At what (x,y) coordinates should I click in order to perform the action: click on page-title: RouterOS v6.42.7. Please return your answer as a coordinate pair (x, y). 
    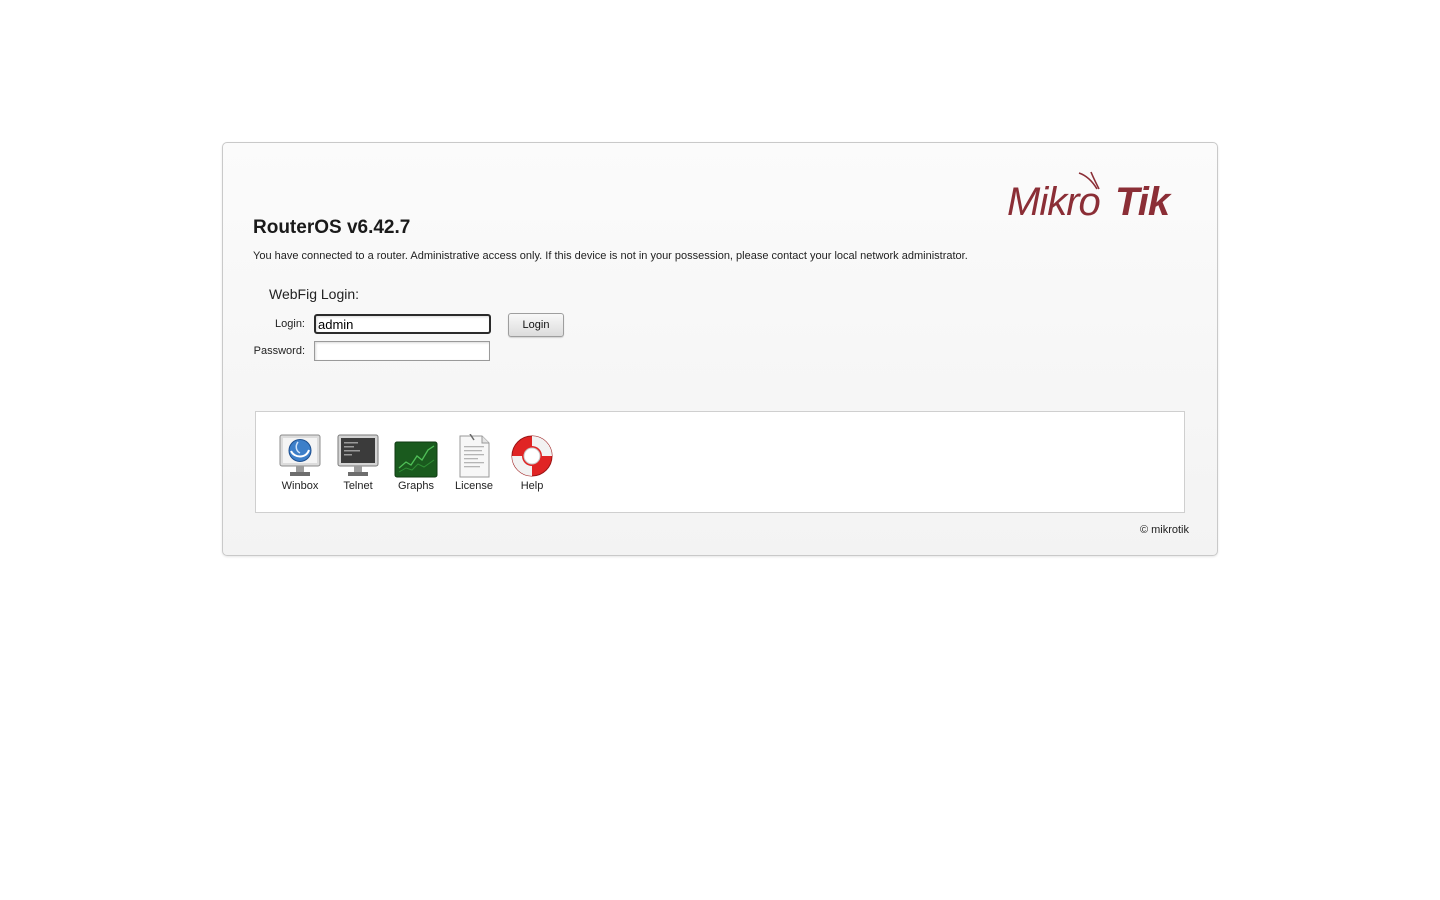
    Looking at the image, I should click on (332, 227).